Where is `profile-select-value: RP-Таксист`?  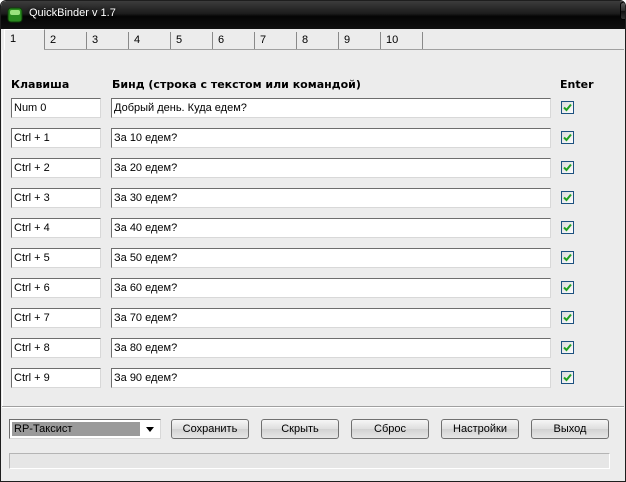
profile-select-value: RP-Таксист is located at coordinates (76, 429).